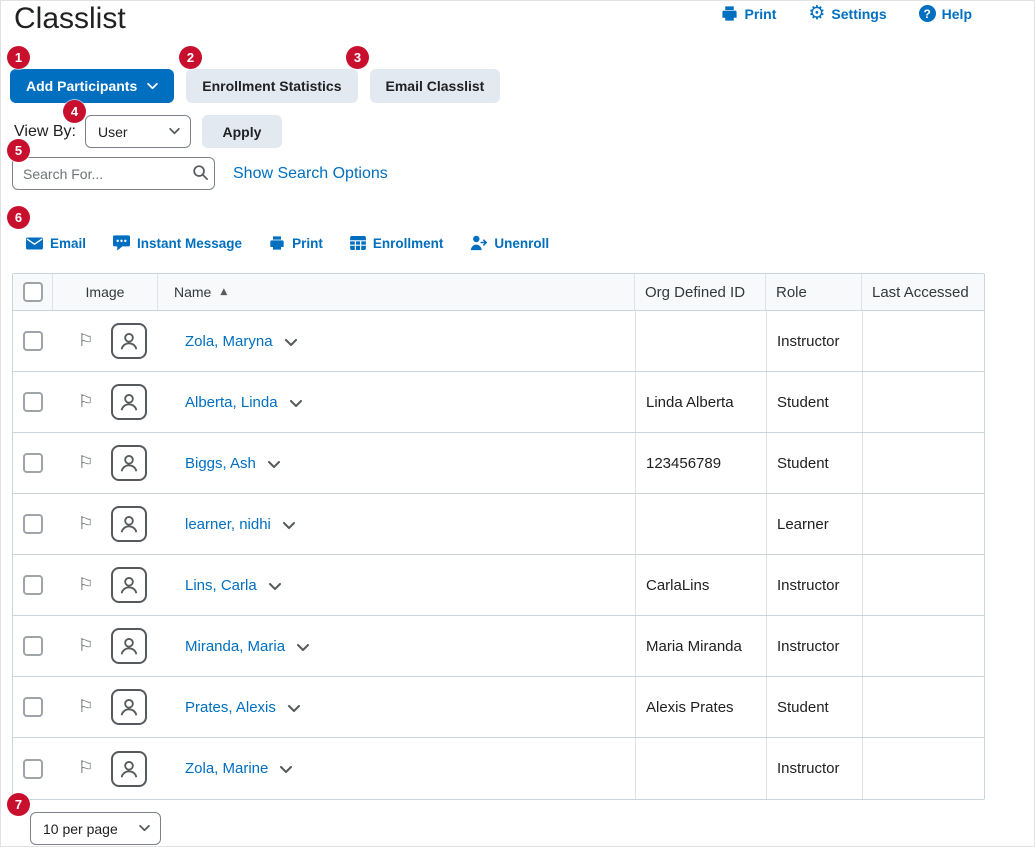  Describe the element at coordinates (396, 646) in the screenshot. I see `row-name-cell: Miranda, Maria` at that location.